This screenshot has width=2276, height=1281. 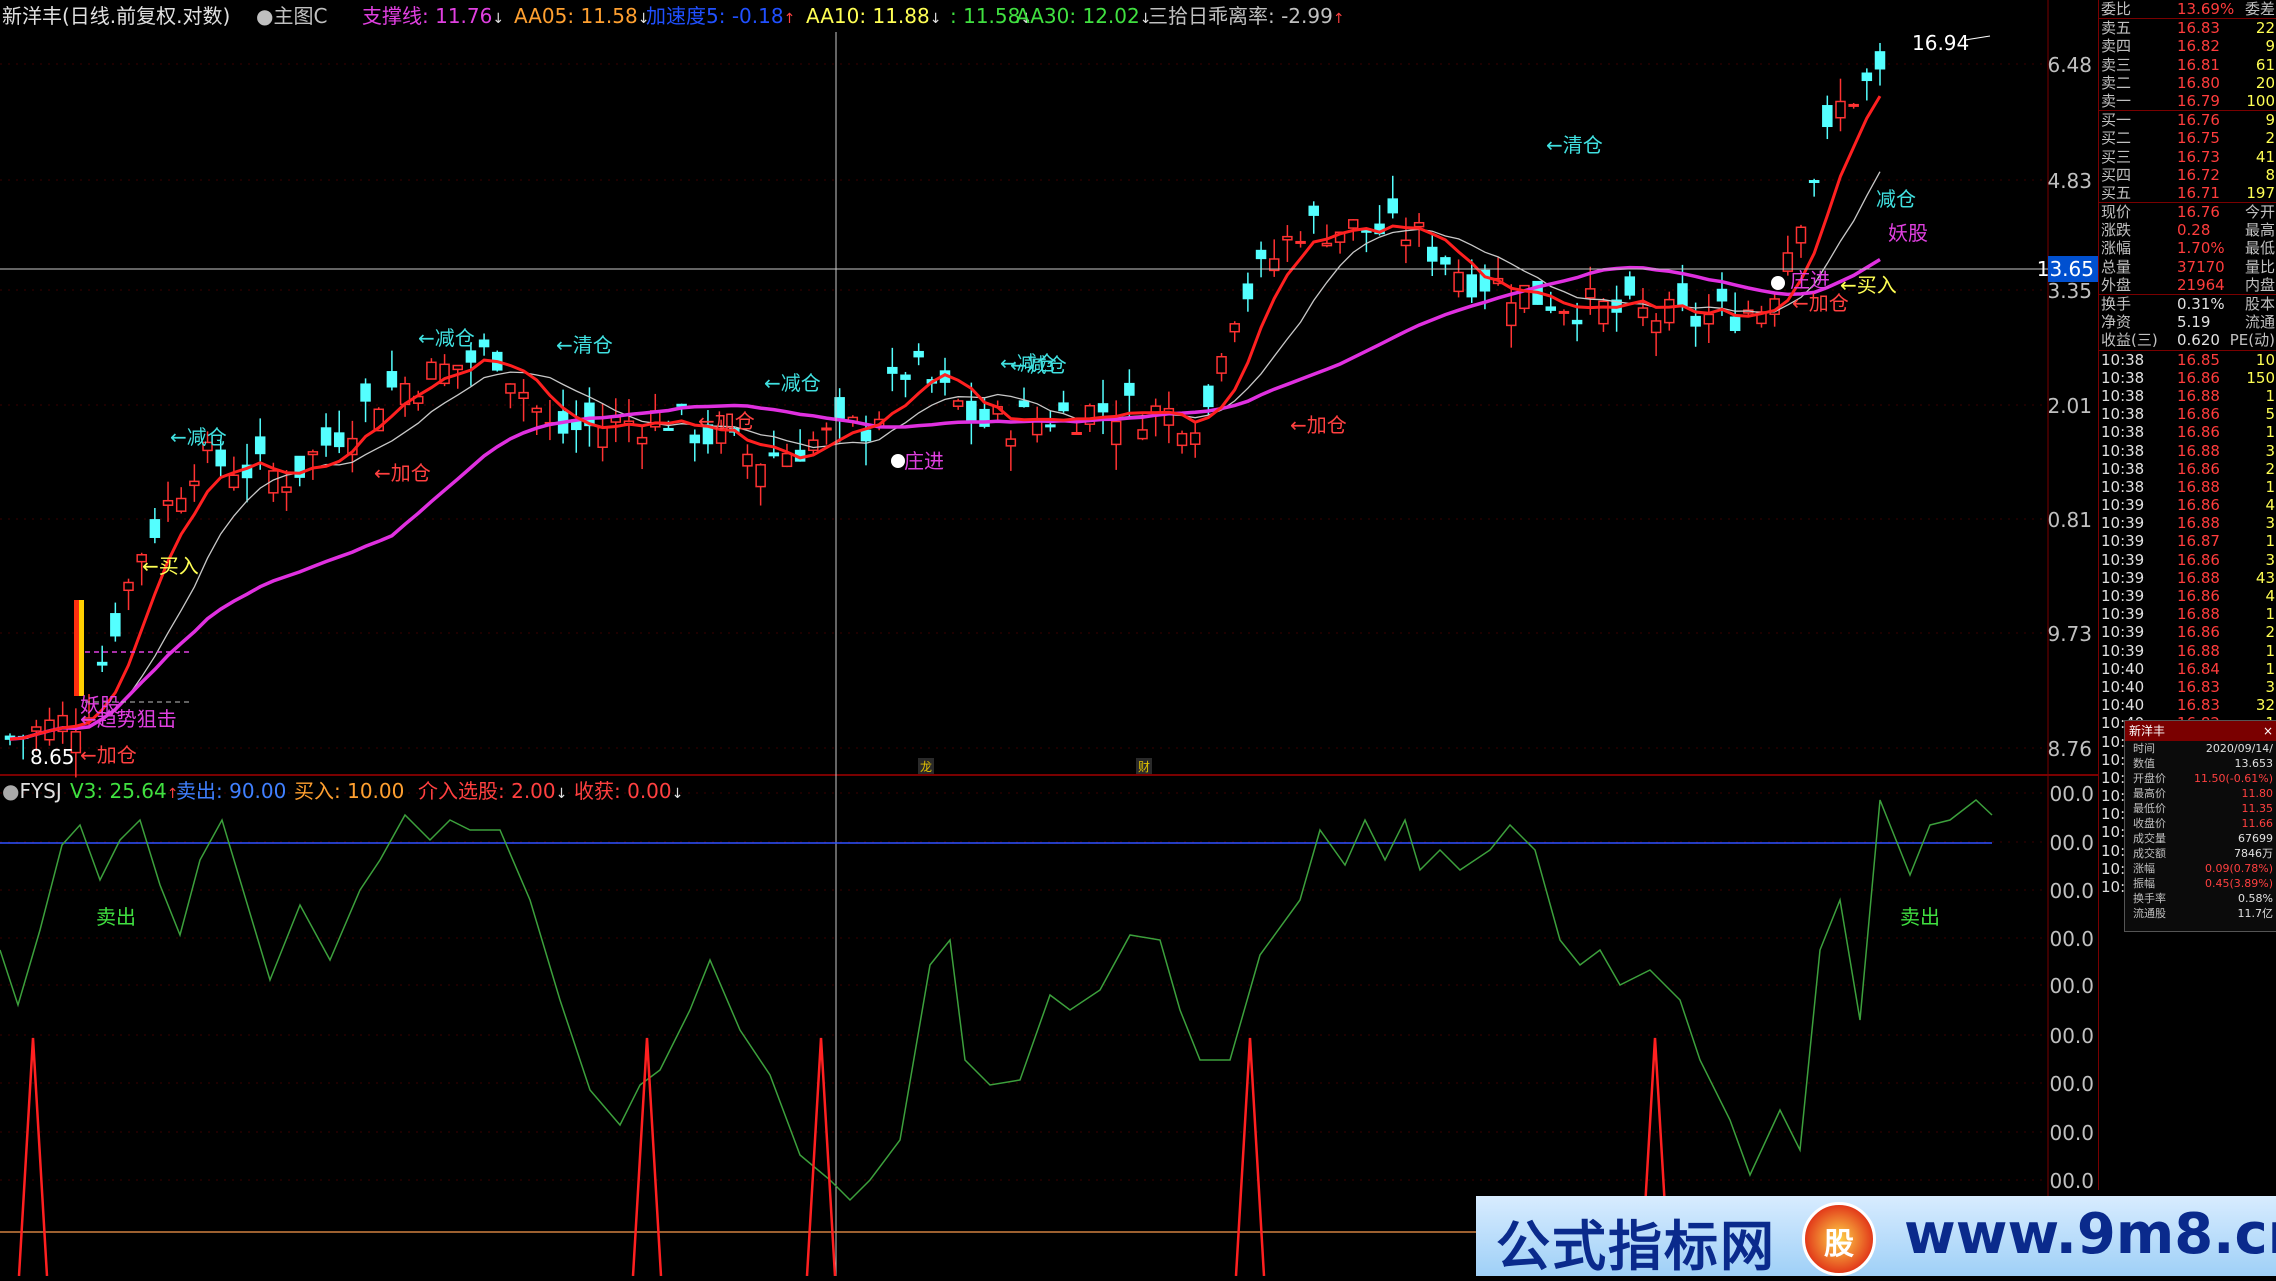 I want to click on buy-level-row: 买二 16.75 2, so click(x=2187, y=138).